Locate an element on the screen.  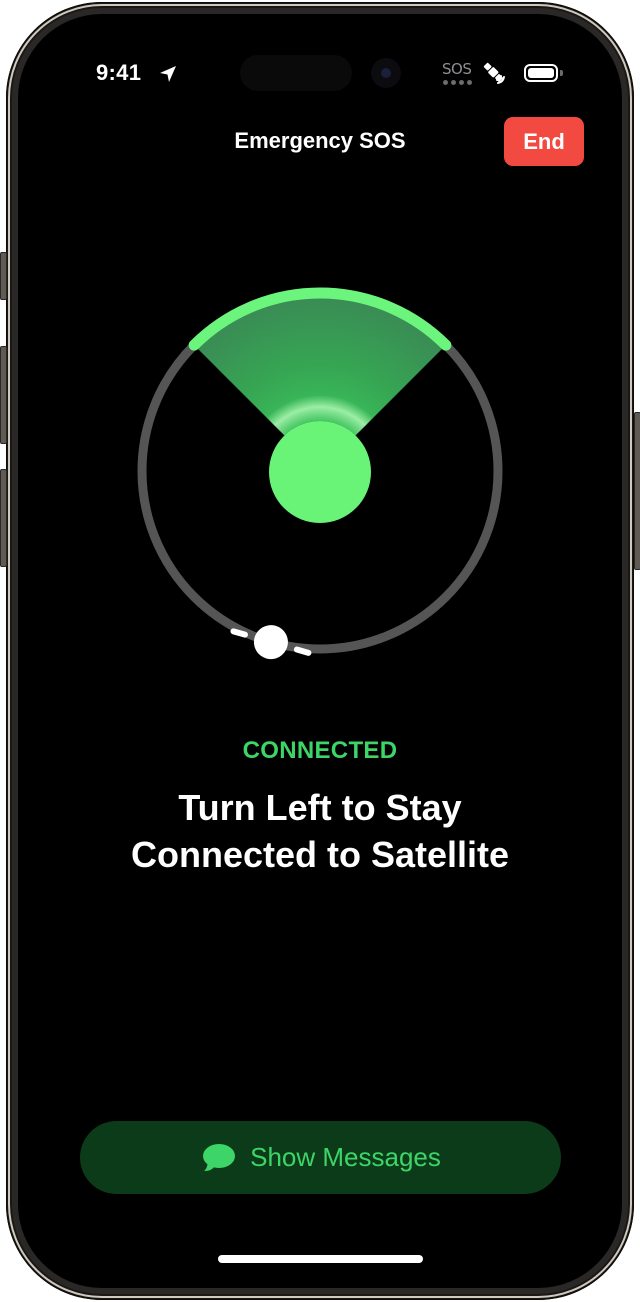
show-messages-label: Show Messages is located at coordinates (345, 1157).